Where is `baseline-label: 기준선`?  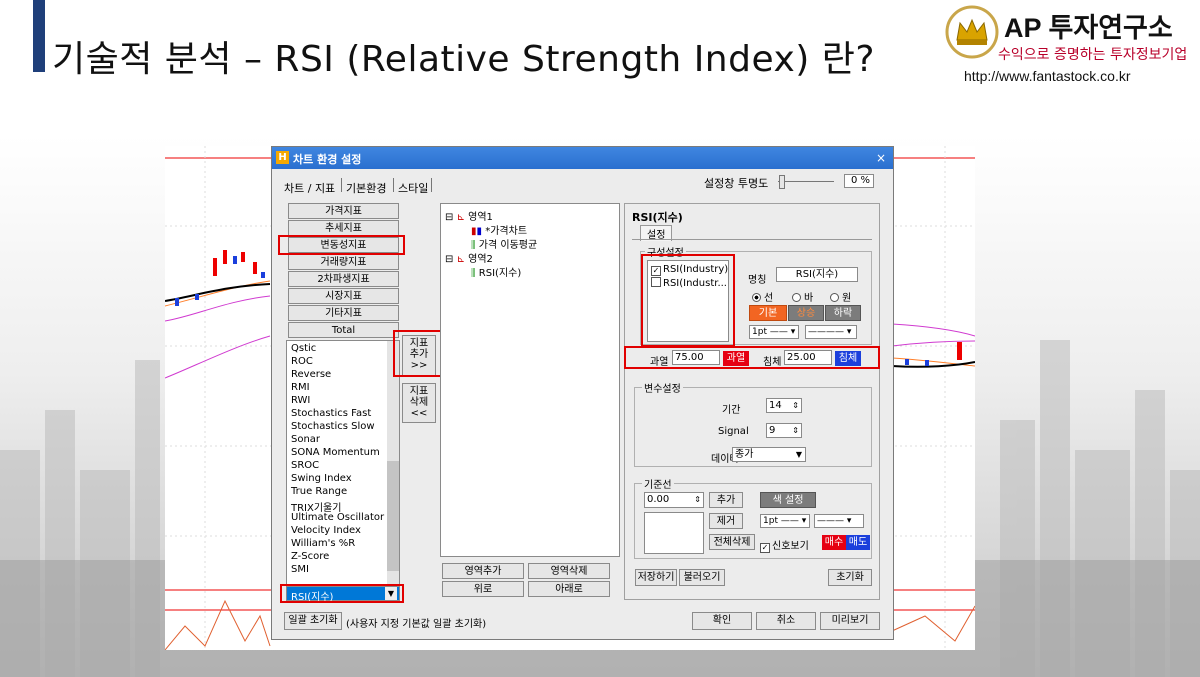
baseline-label: 기준선 is located at coordinates (658, 483).